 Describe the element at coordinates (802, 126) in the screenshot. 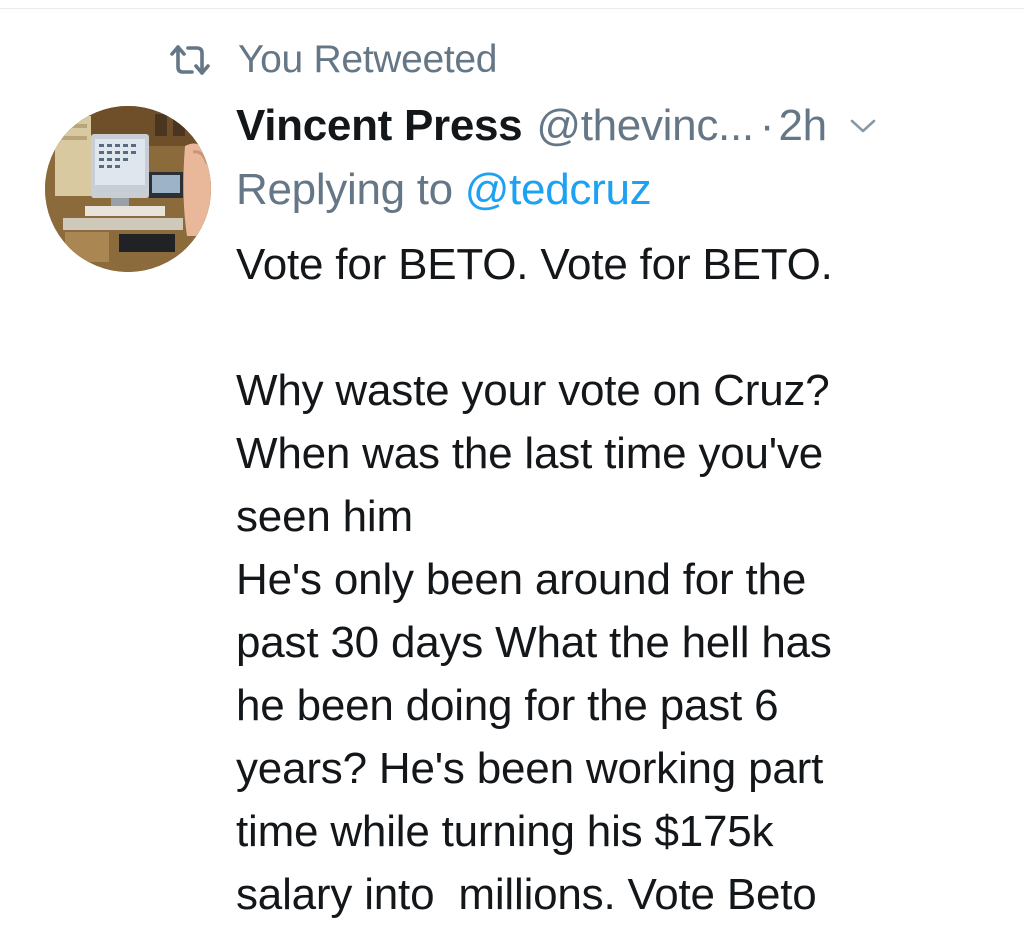

I see `tweet-time: 2h` at that location.